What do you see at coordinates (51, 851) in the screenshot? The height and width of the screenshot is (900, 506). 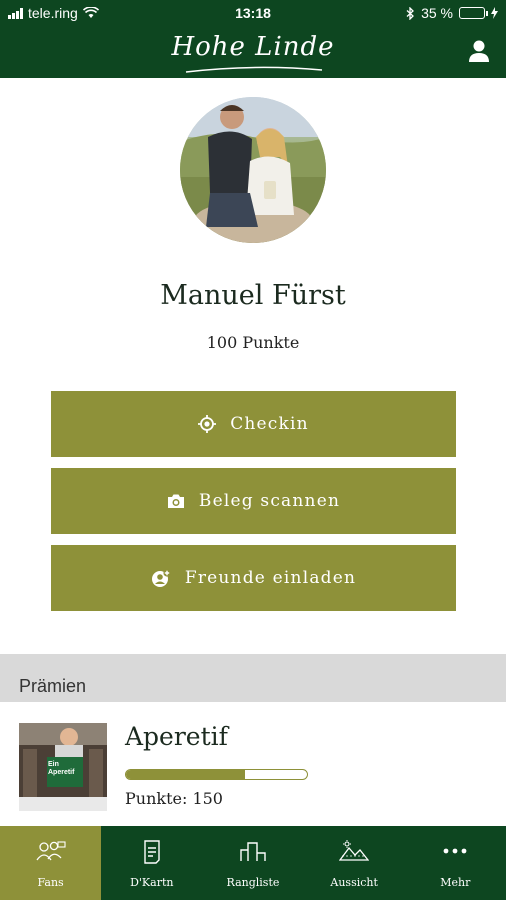 I see `fans-icon` at bounding box center [51, 851].